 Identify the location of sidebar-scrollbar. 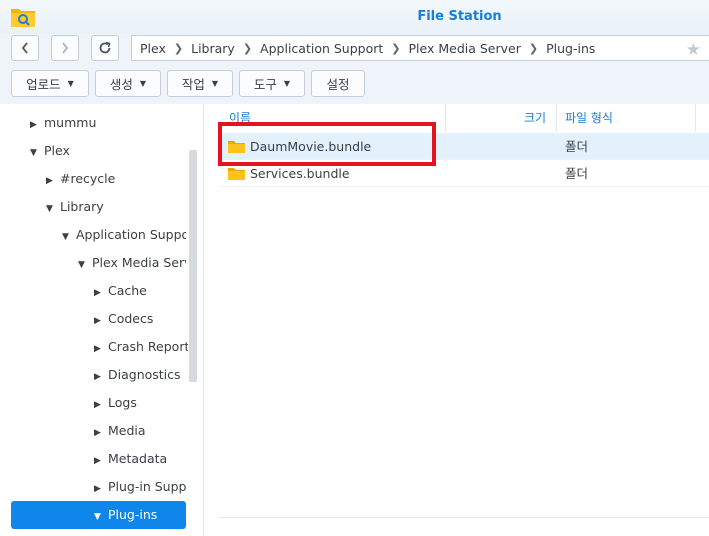
(193, 266).